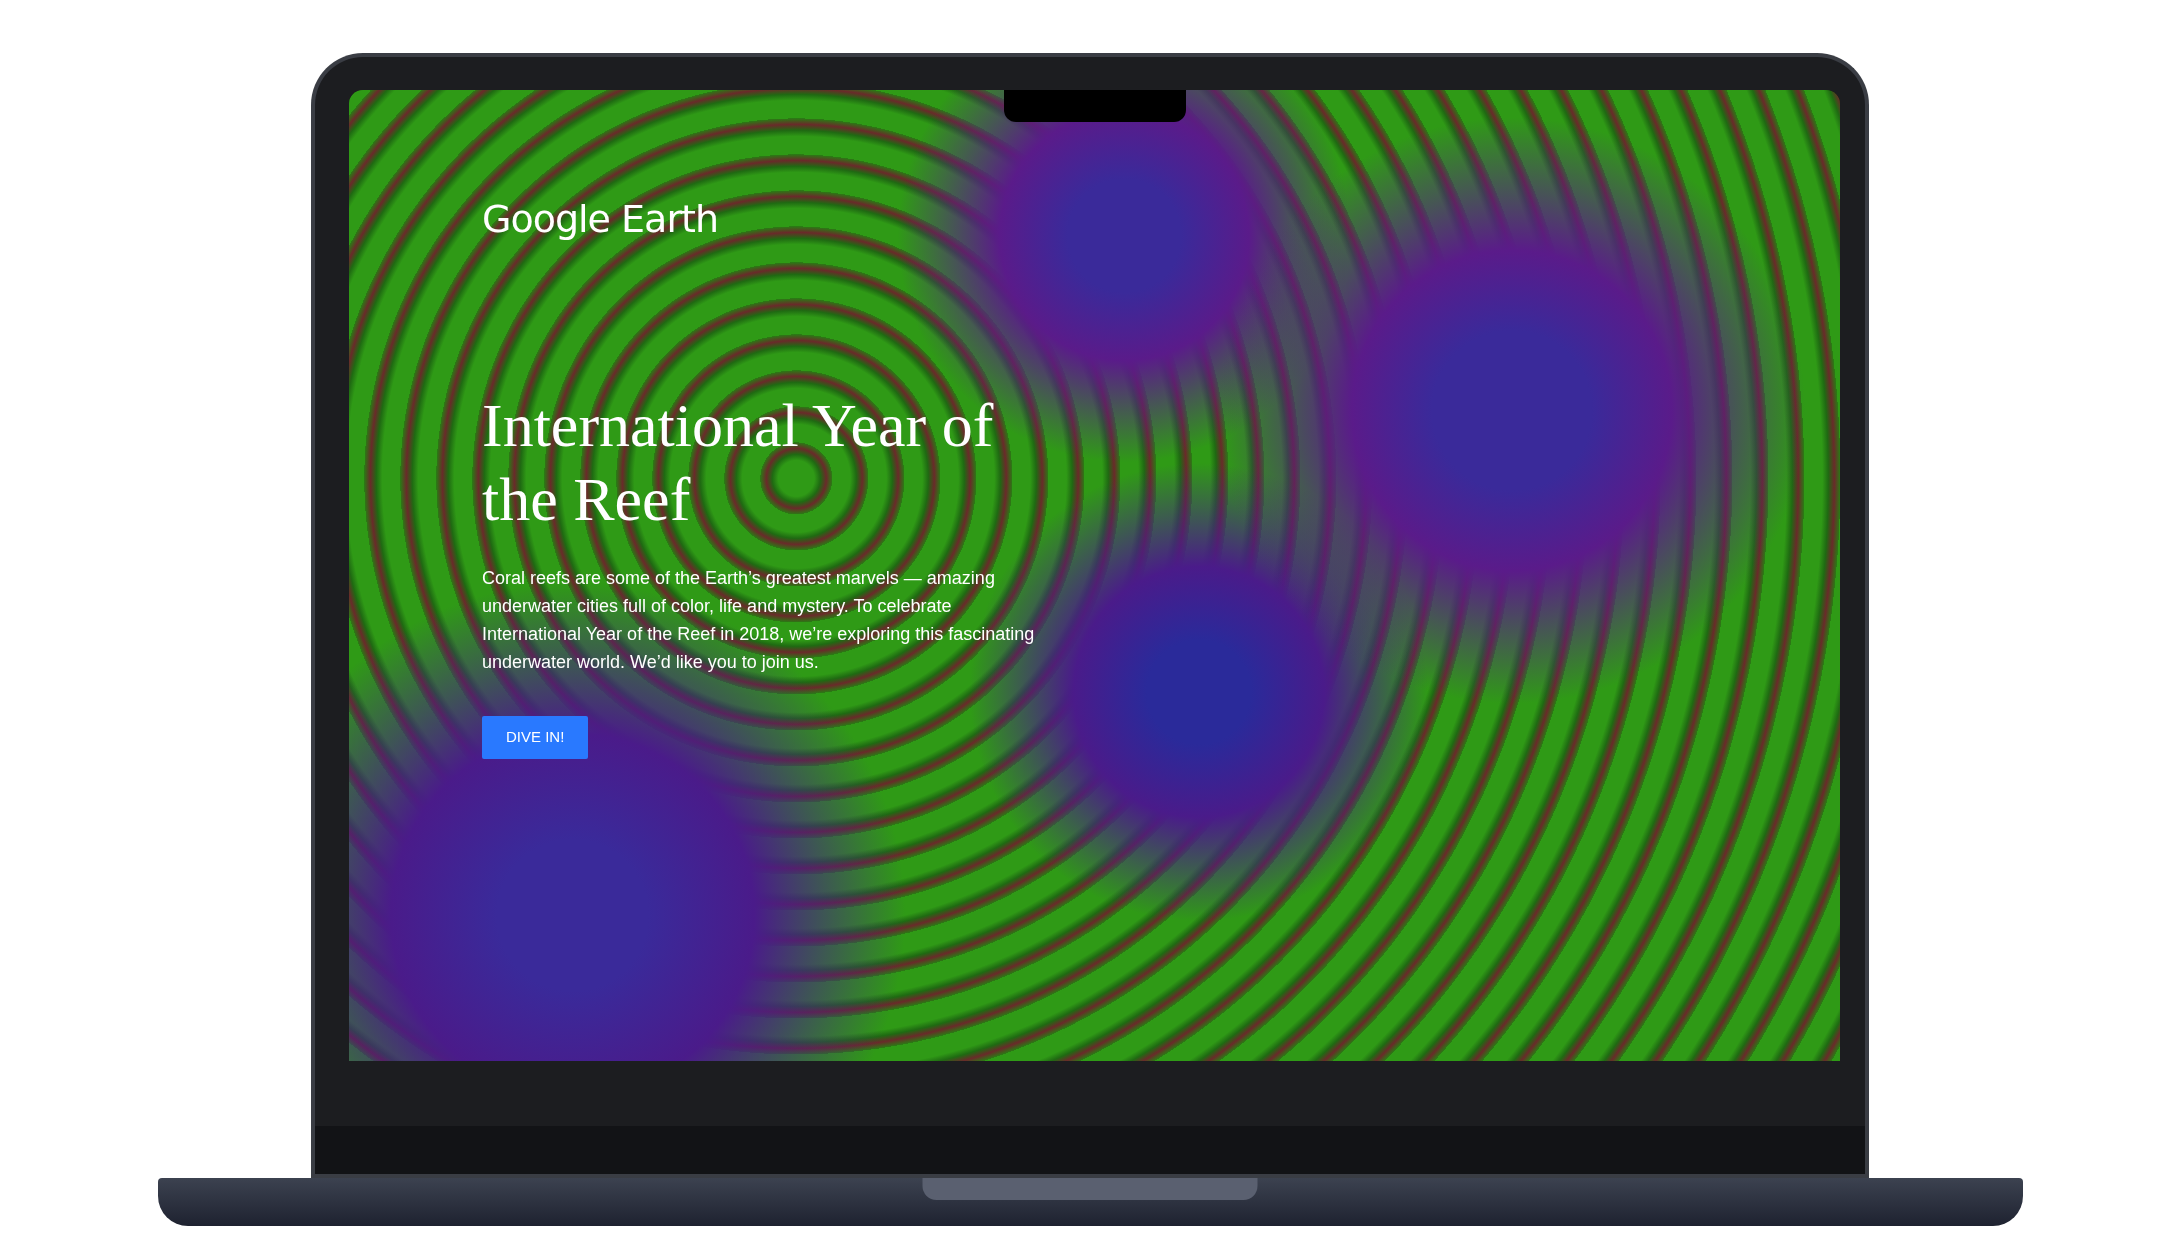  What do you see at coordinates (535, 737) in the screenshot?
I see `dive-in-button: DIVE IN!` at bounding box center [535, 737].